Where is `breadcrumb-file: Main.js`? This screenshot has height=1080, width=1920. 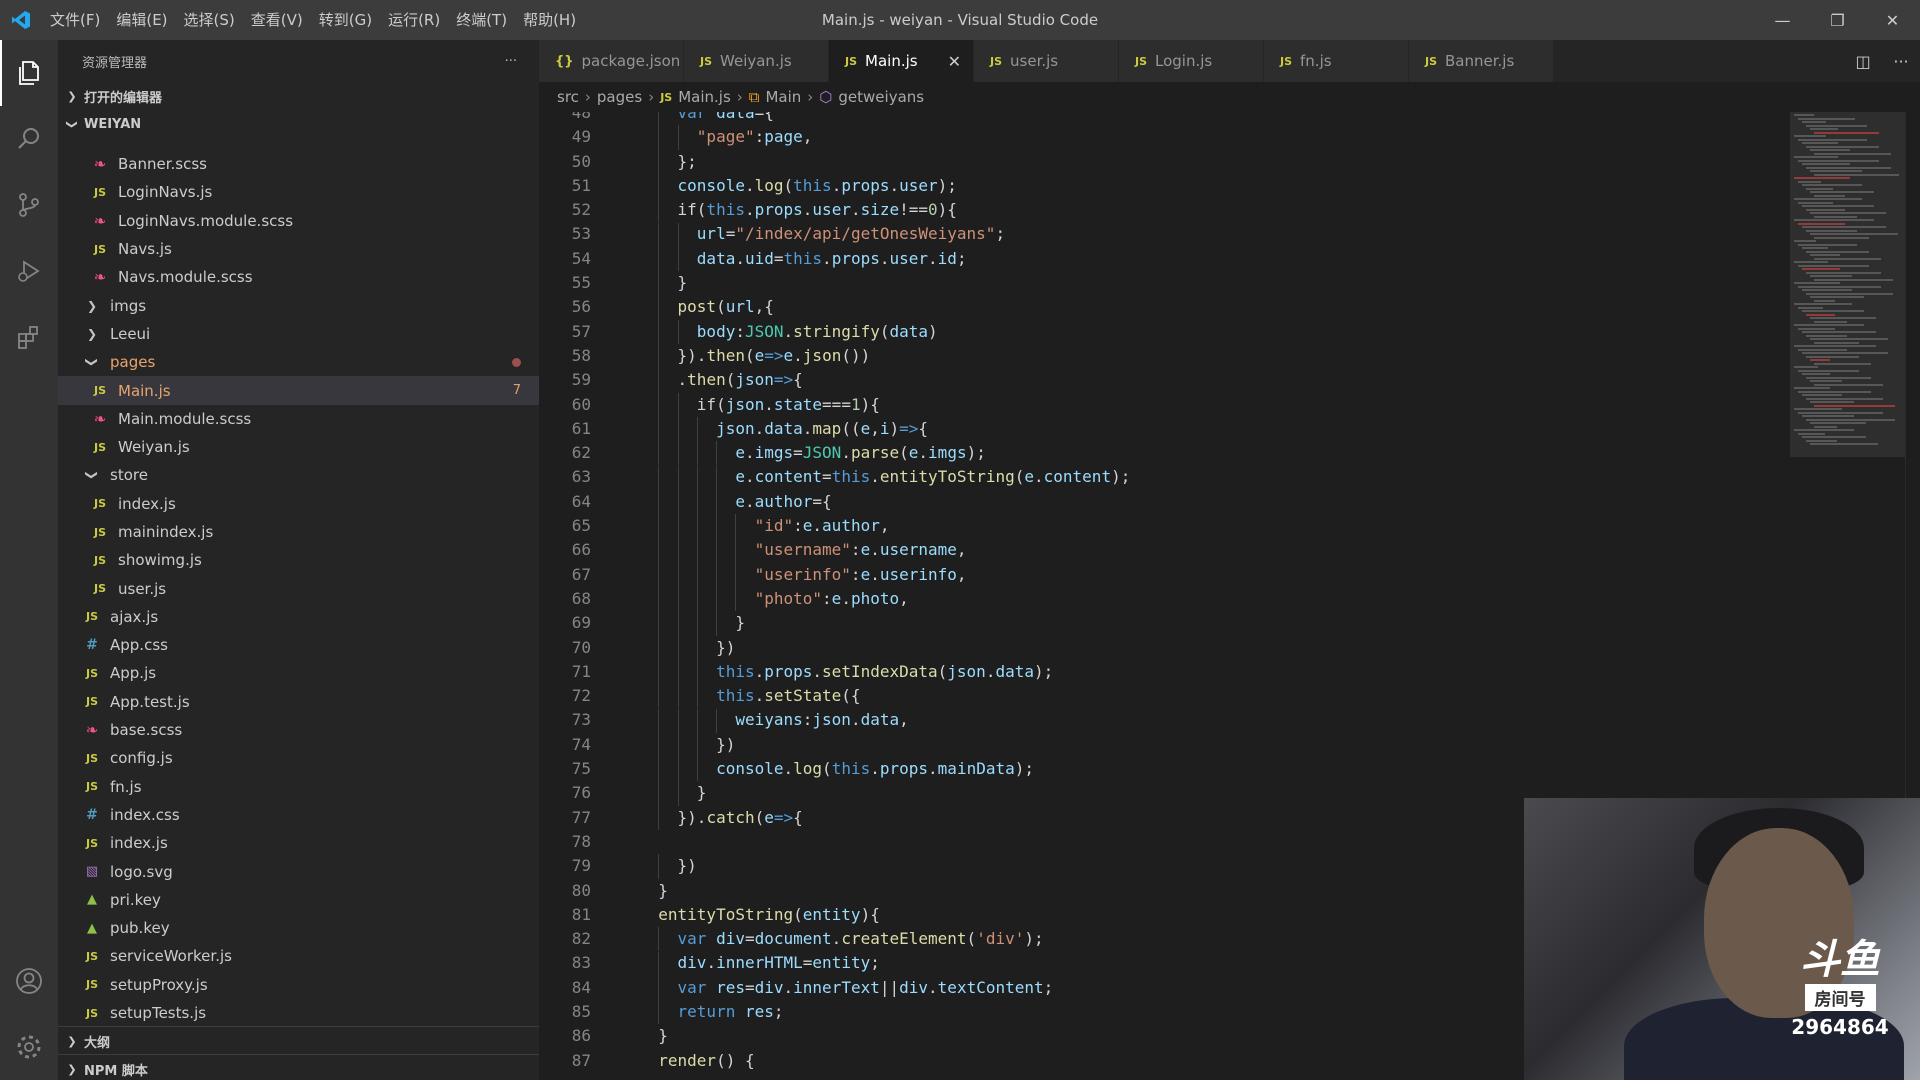 breadcrumb-file: Main.js is located at coordinates (704, 97).